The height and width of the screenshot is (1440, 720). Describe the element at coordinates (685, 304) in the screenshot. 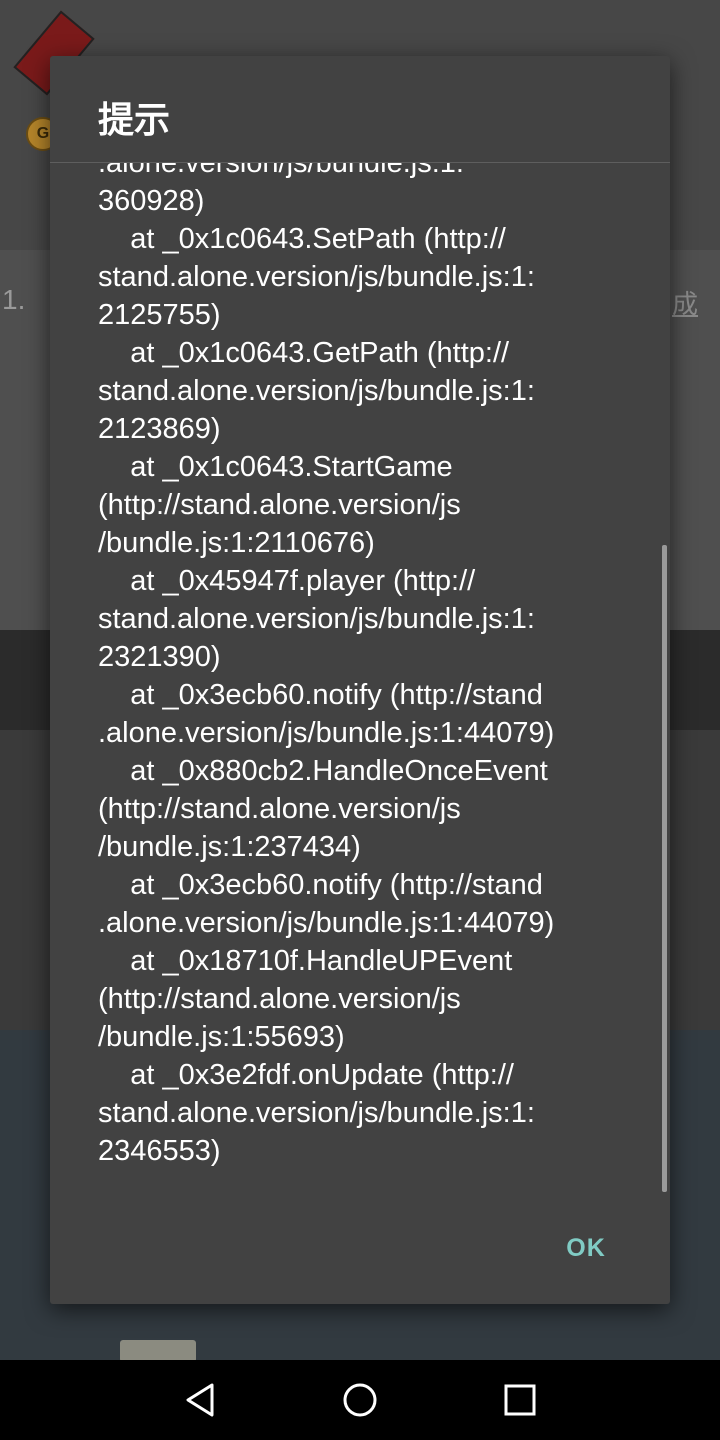

I see `background-link-text: 成` at that location.